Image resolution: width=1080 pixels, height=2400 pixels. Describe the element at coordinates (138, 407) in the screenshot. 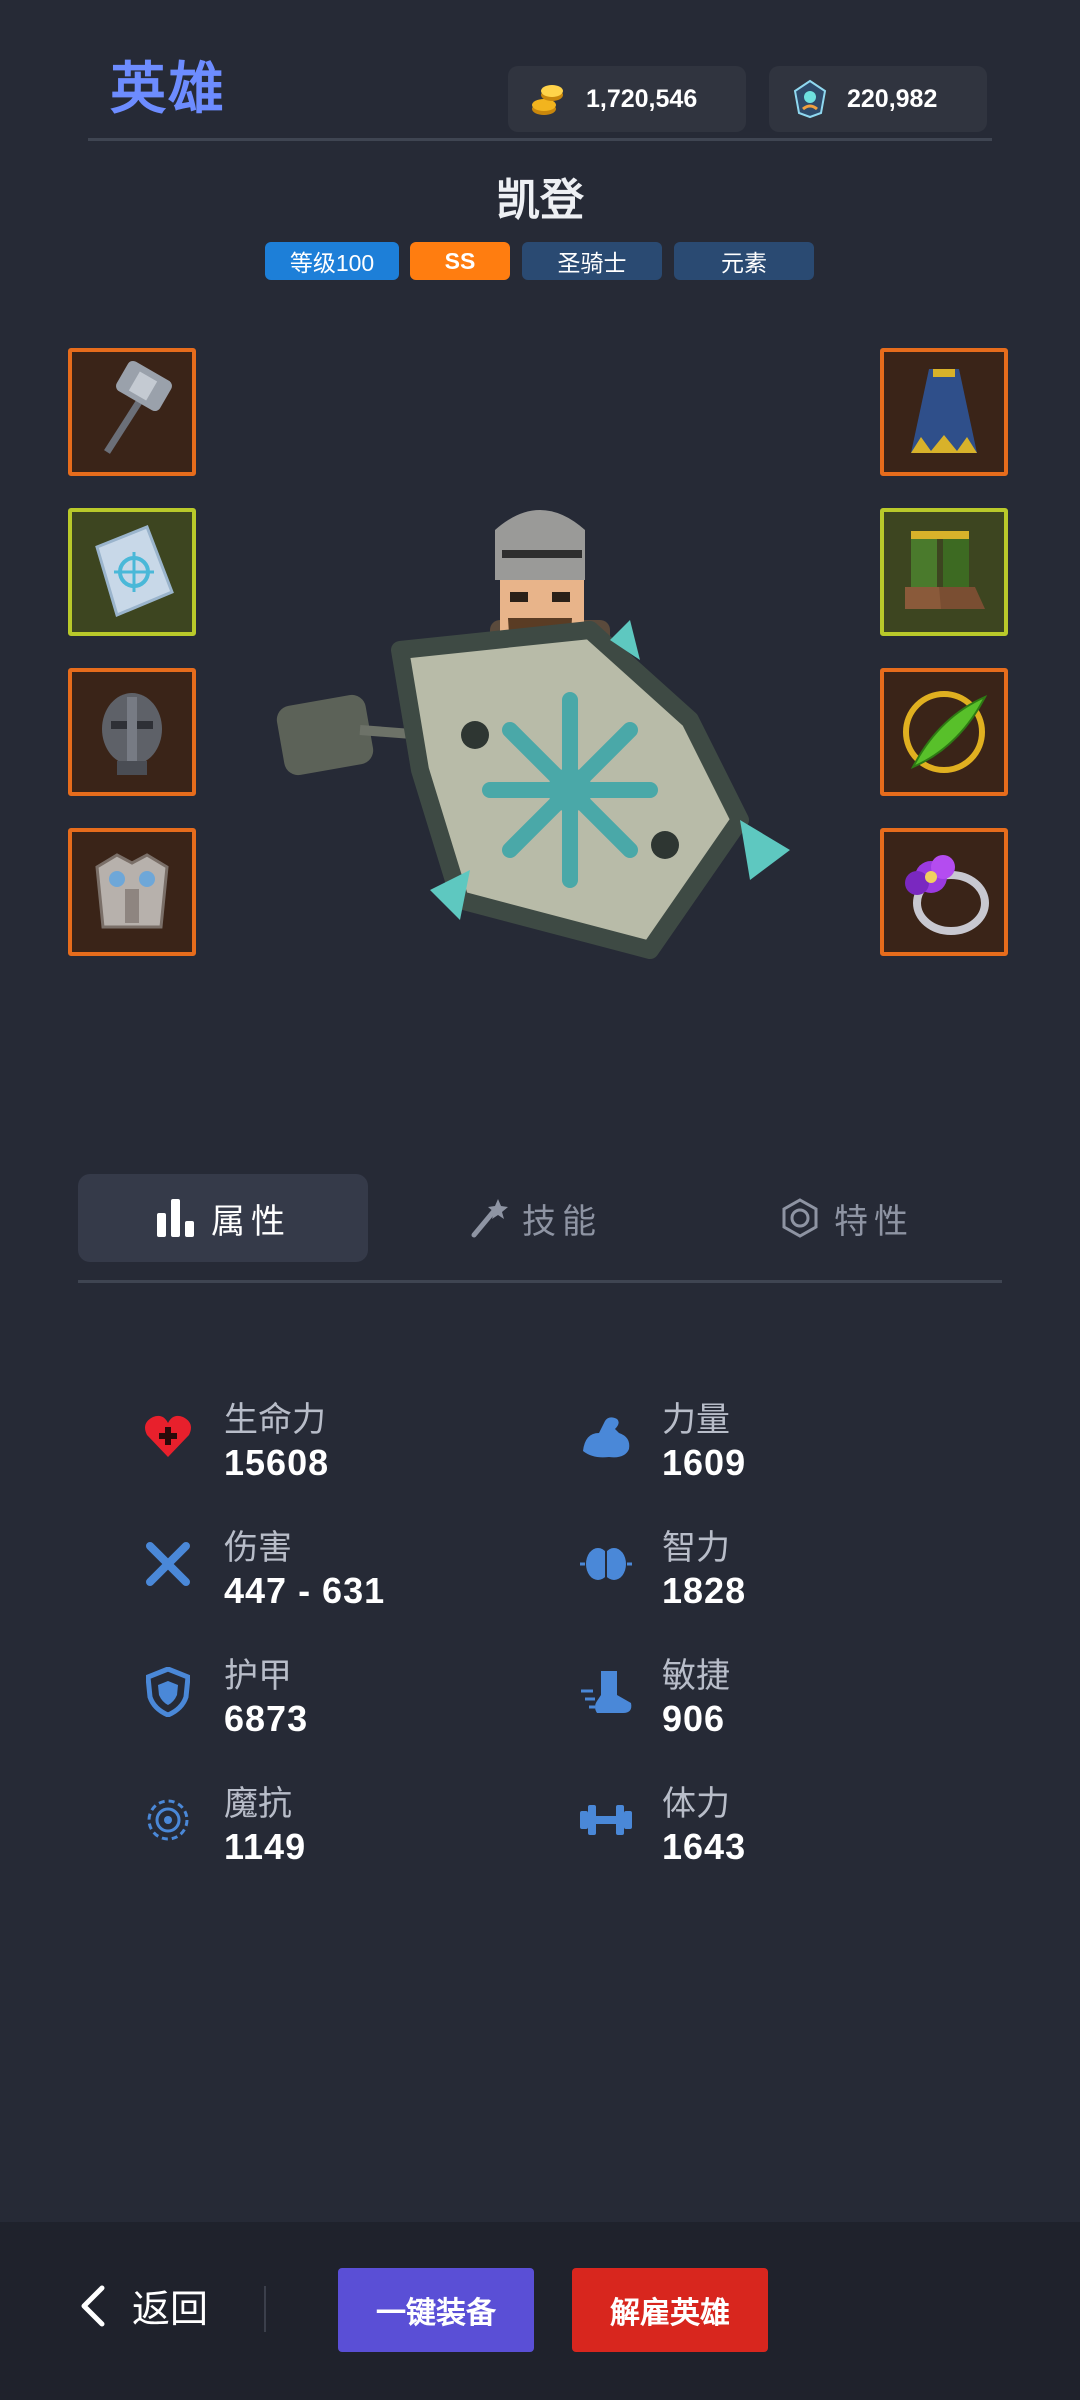

I see `hammer-icon` at that location.